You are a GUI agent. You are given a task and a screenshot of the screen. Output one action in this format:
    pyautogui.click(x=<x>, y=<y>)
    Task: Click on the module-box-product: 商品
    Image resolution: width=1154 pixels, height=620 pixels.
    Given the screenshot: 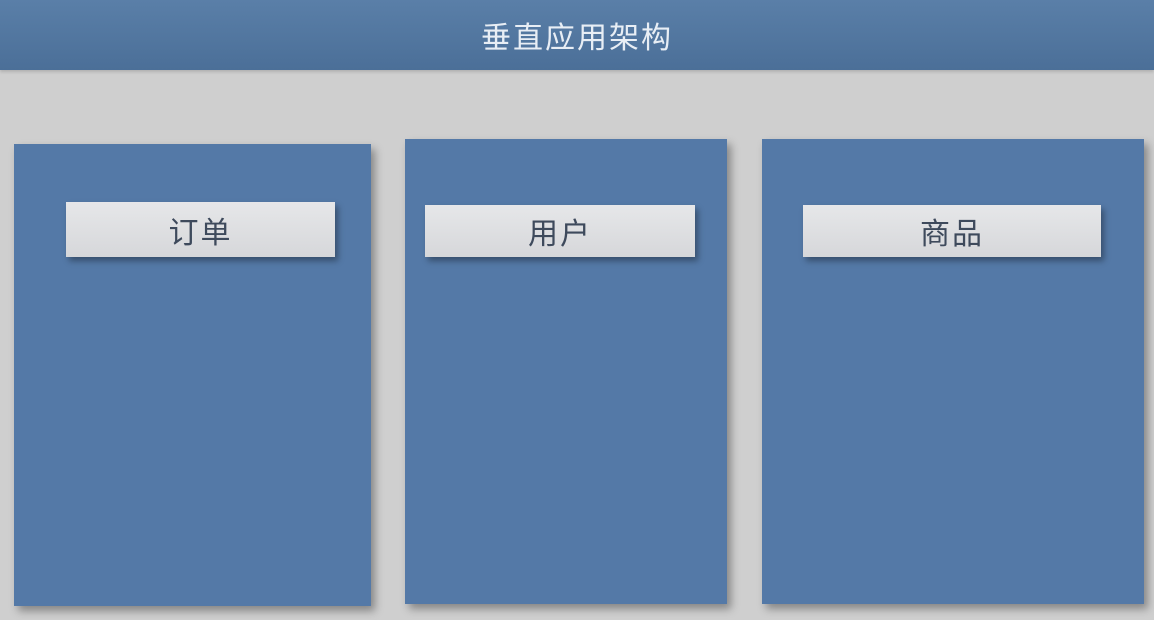 What is the action you would take?
    pyautogui.click(x=952, y=231)
    